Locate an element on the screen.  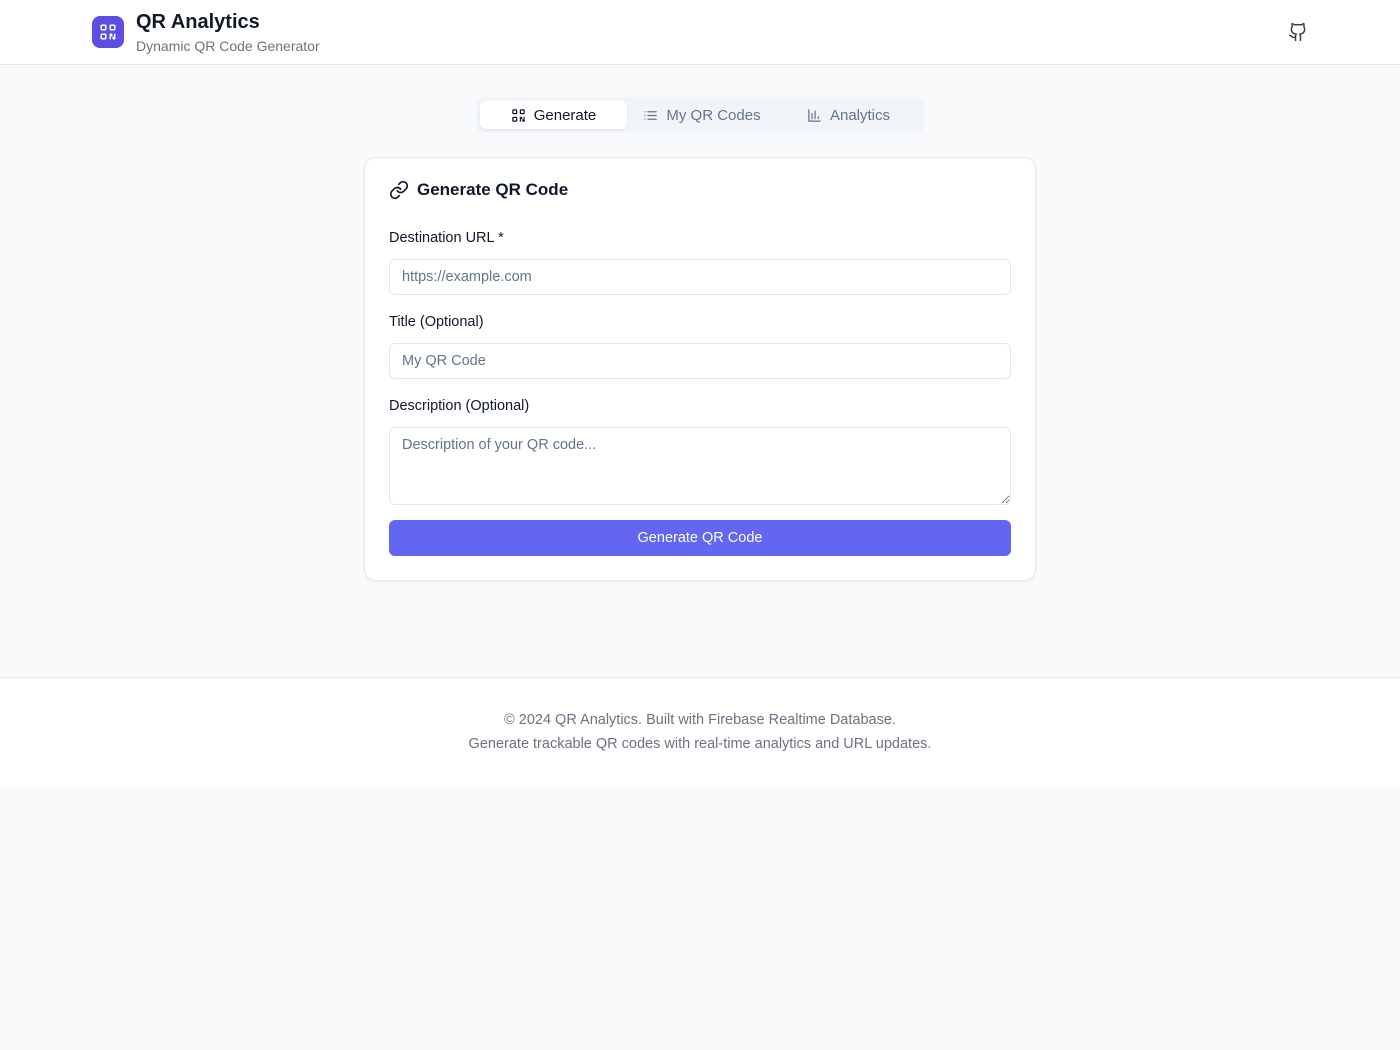
bar-chart-icon is located at coordinates (814, 115).